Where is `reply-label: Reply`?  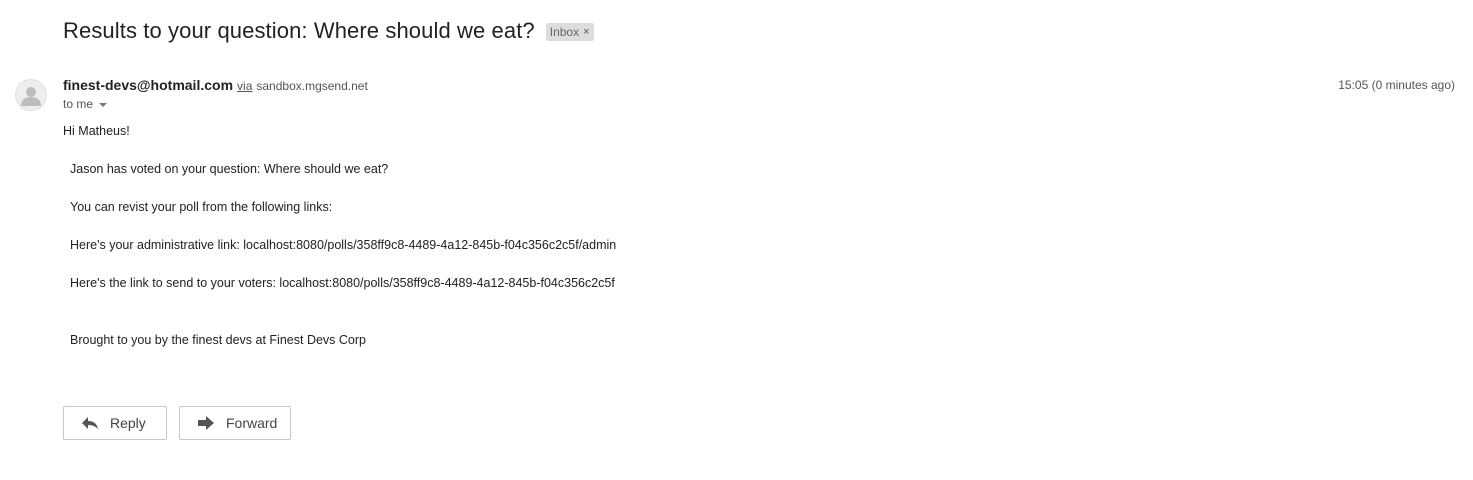 reply-label: Reply is located at coordinates (128, 423).